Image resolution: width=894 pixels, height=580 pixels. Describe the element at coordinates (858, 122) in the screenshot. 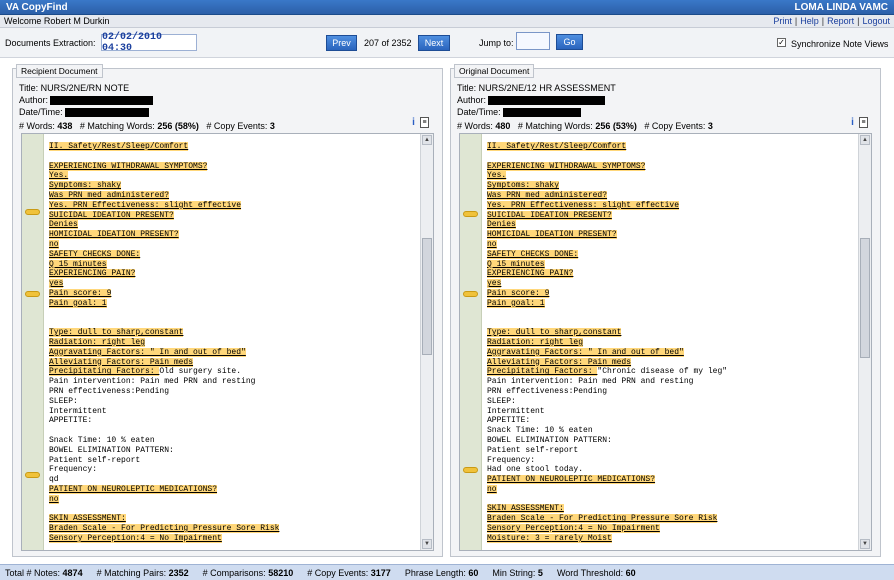

I see `original-panel-icons: i ≡` at that location.